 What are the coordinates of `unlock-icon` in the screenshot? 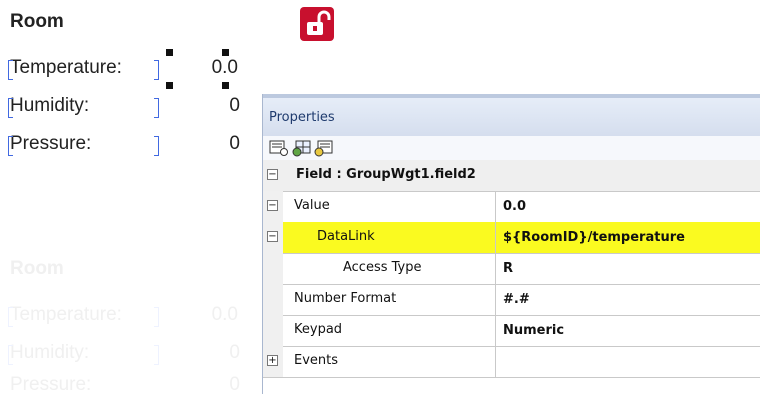 It's located at (317, 24).